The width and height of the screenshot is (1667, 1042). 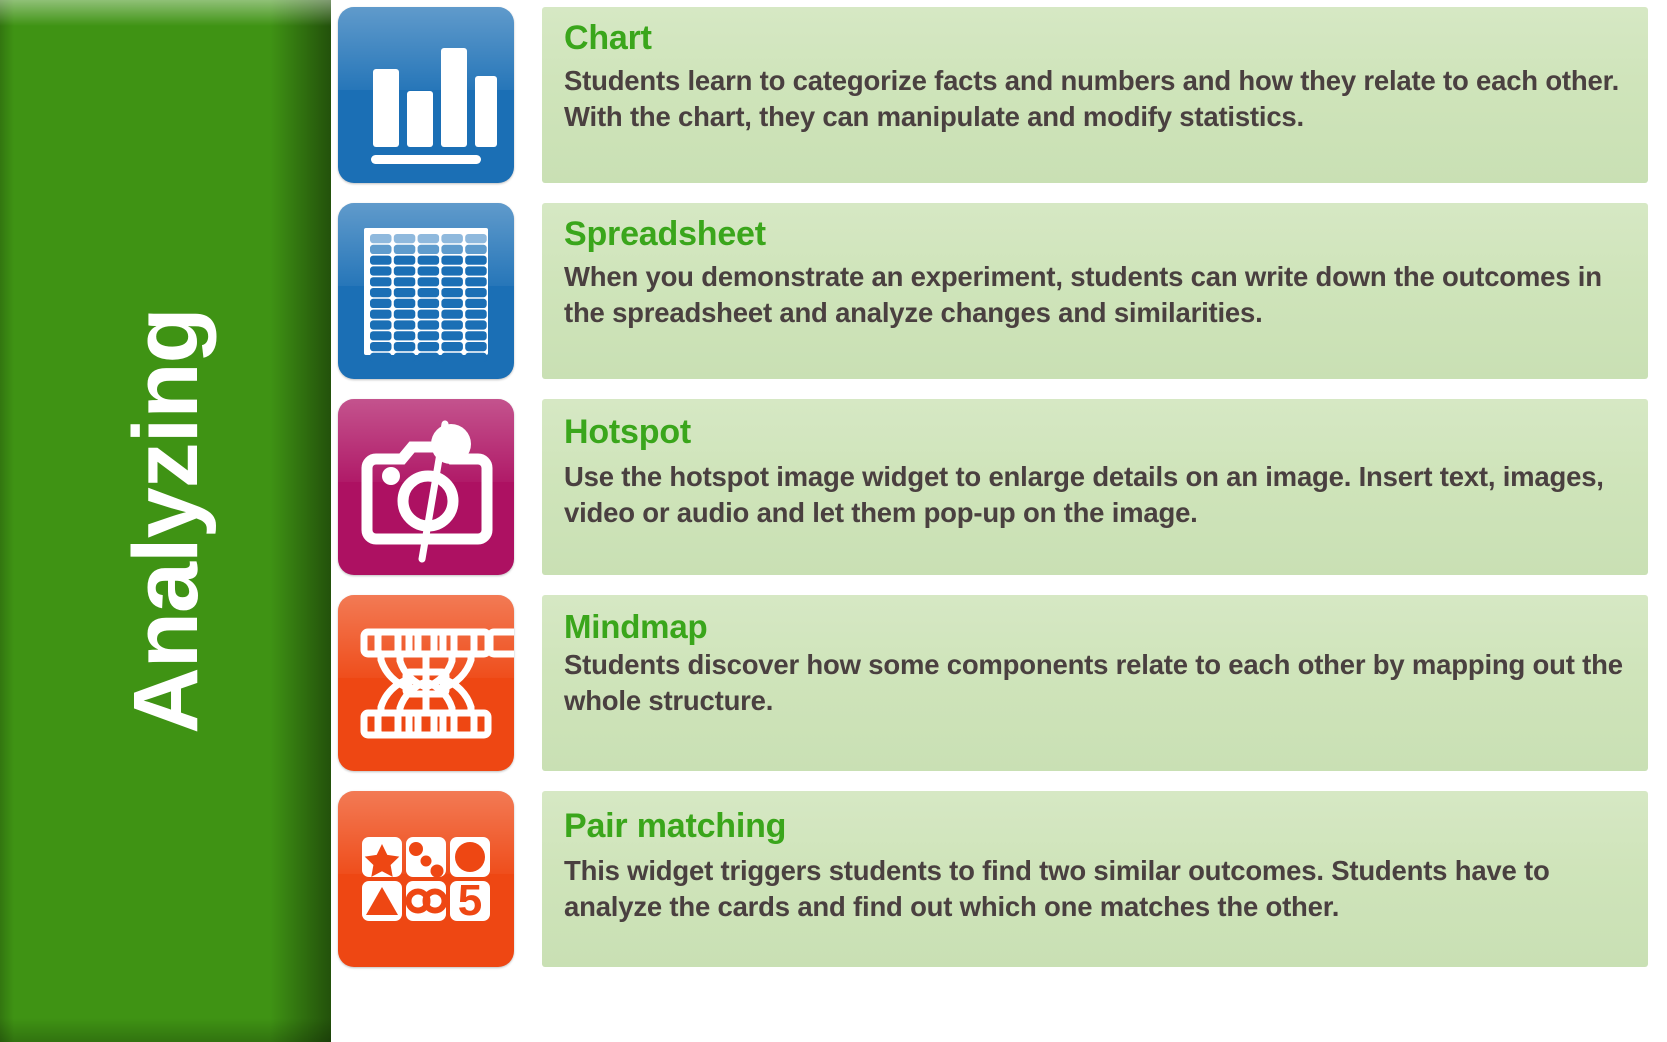 I want to click on chart-title: Chart, so click(x=608, y=38).